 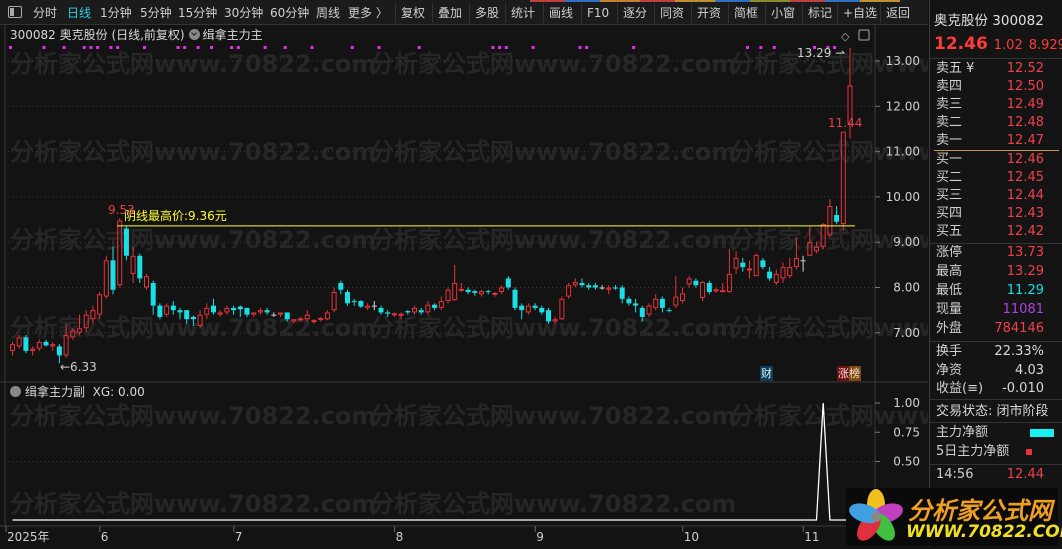 What do you see at coordinates (845, 36) in the screenshot?
I see `diamond-icon: ◇` at bounding box center [845, 36].